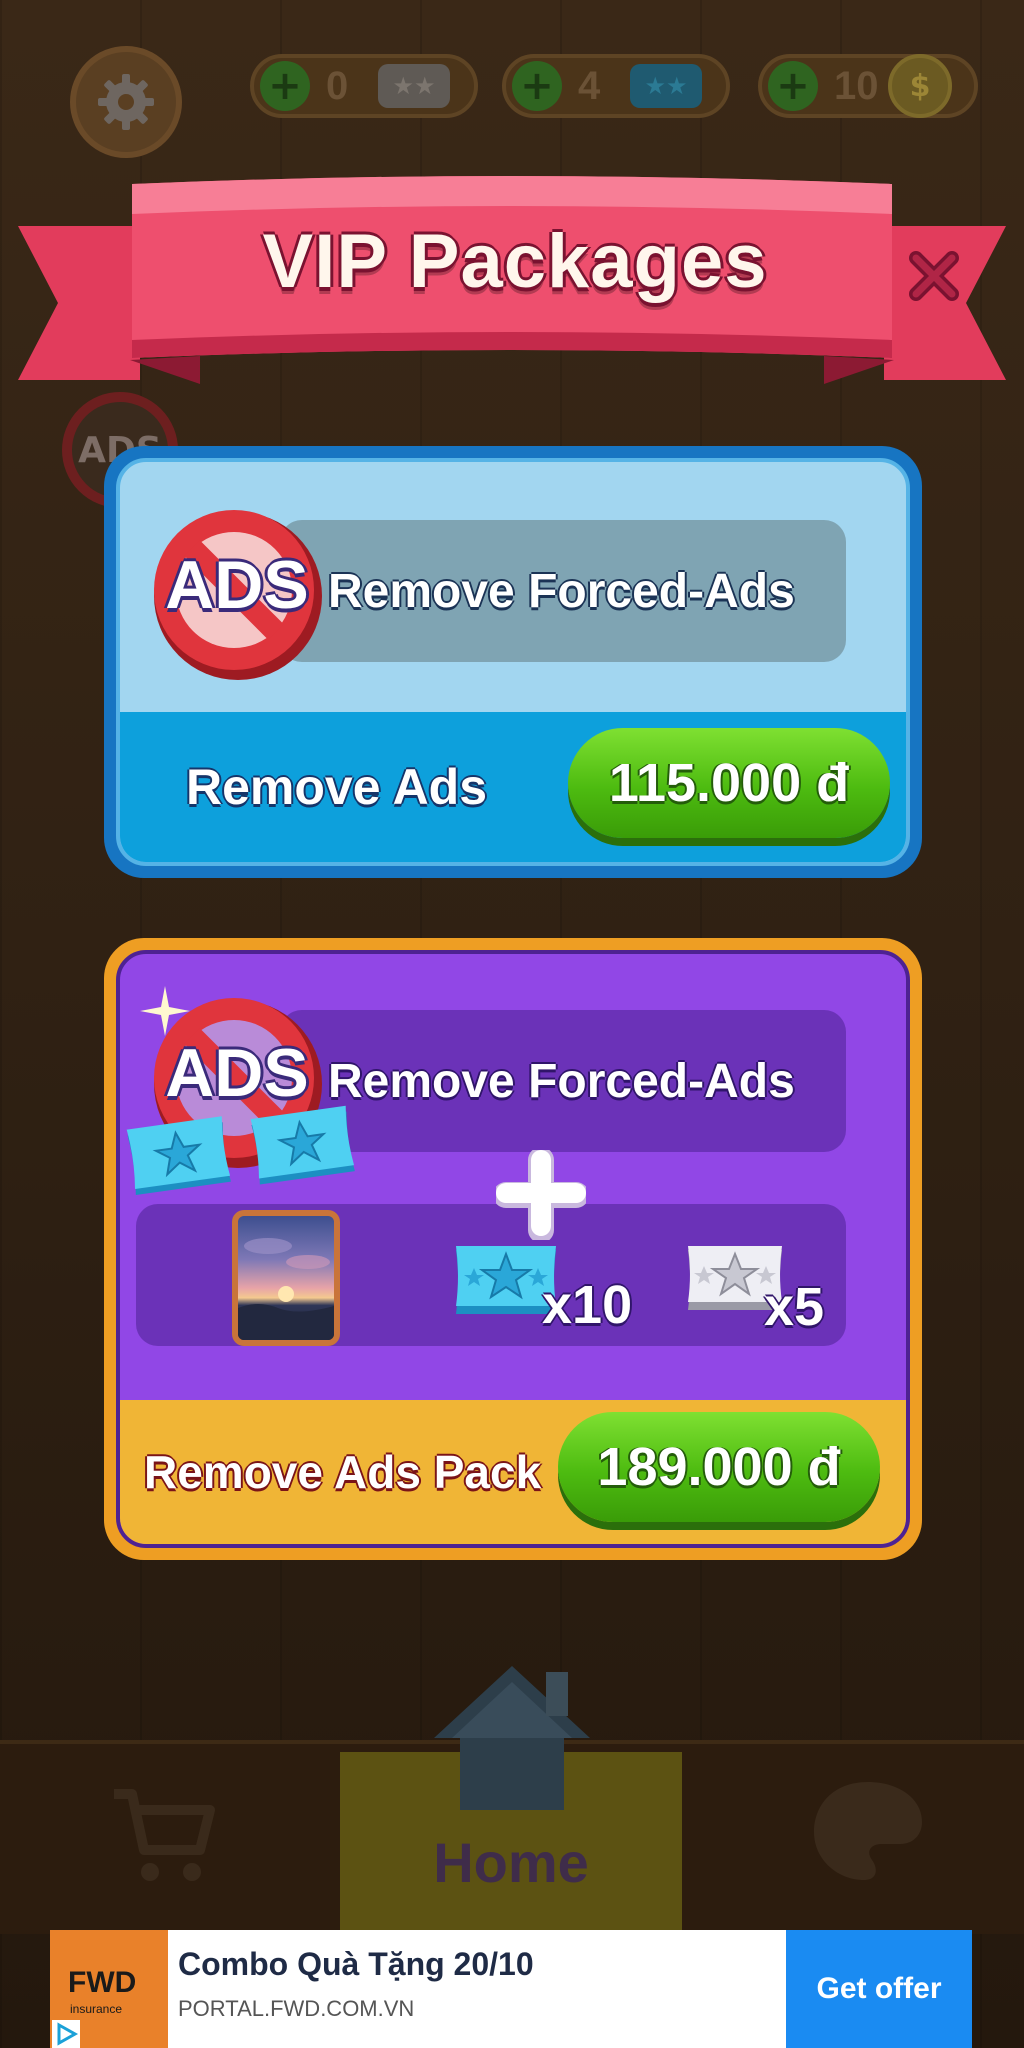 The width and height of the screenshot is (1024, 2048). What do you see at coordinates (587, 1305) in the screenshot?
I see `blue-ticket-reward-count: x10` at bounding box center [587, 1305].